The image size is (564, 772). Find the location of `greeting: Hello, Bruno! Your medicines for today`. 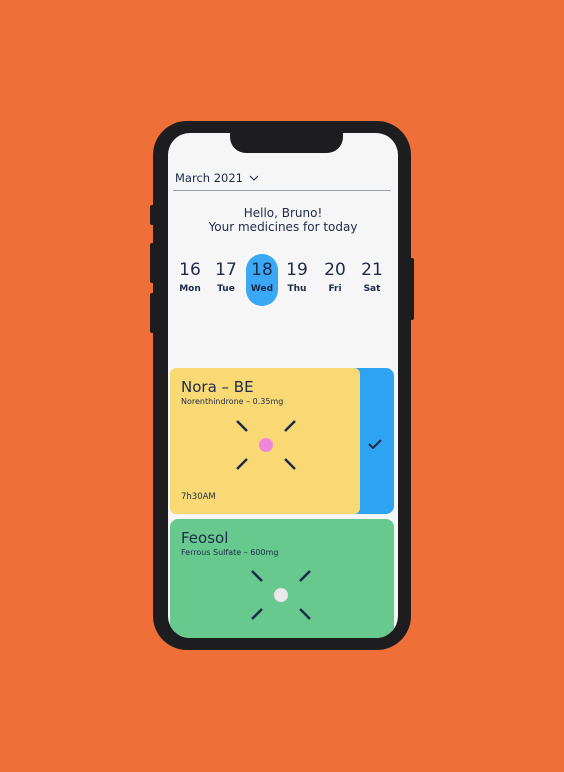

greeting: Hello, Bruno! Your medicines for today is located at coordinates (283, 220).